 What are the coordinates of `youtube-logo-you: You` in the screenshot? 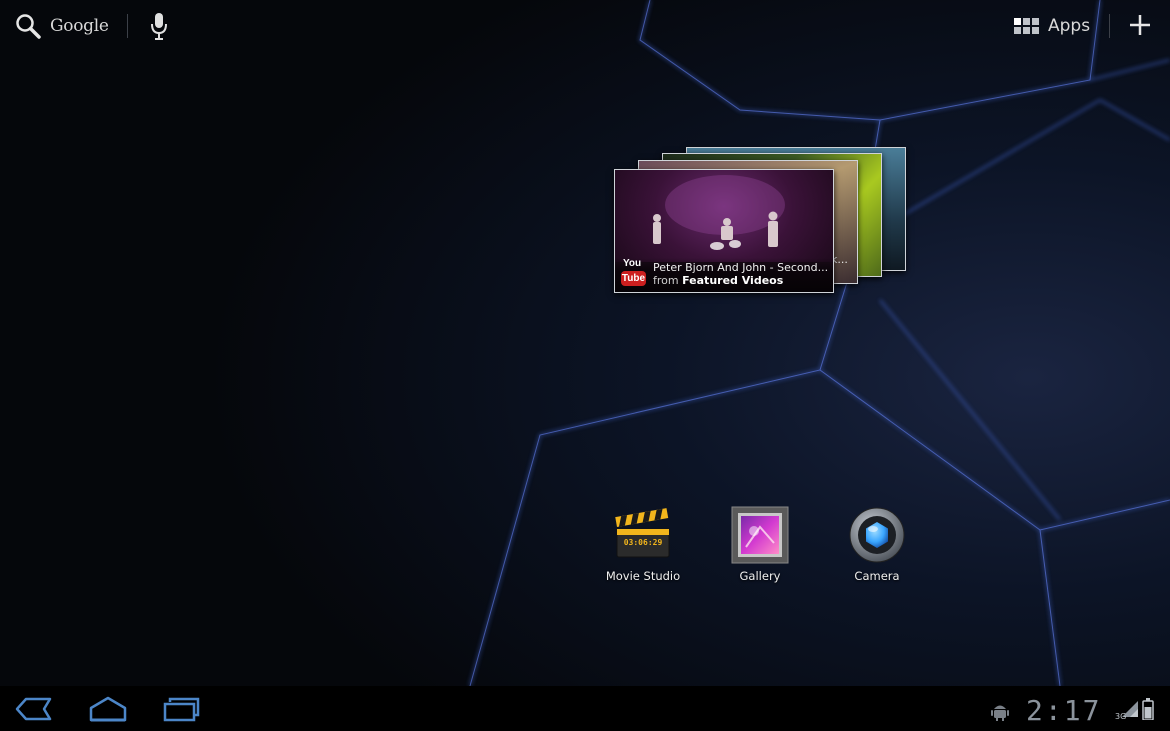 It's located at (632, 263).